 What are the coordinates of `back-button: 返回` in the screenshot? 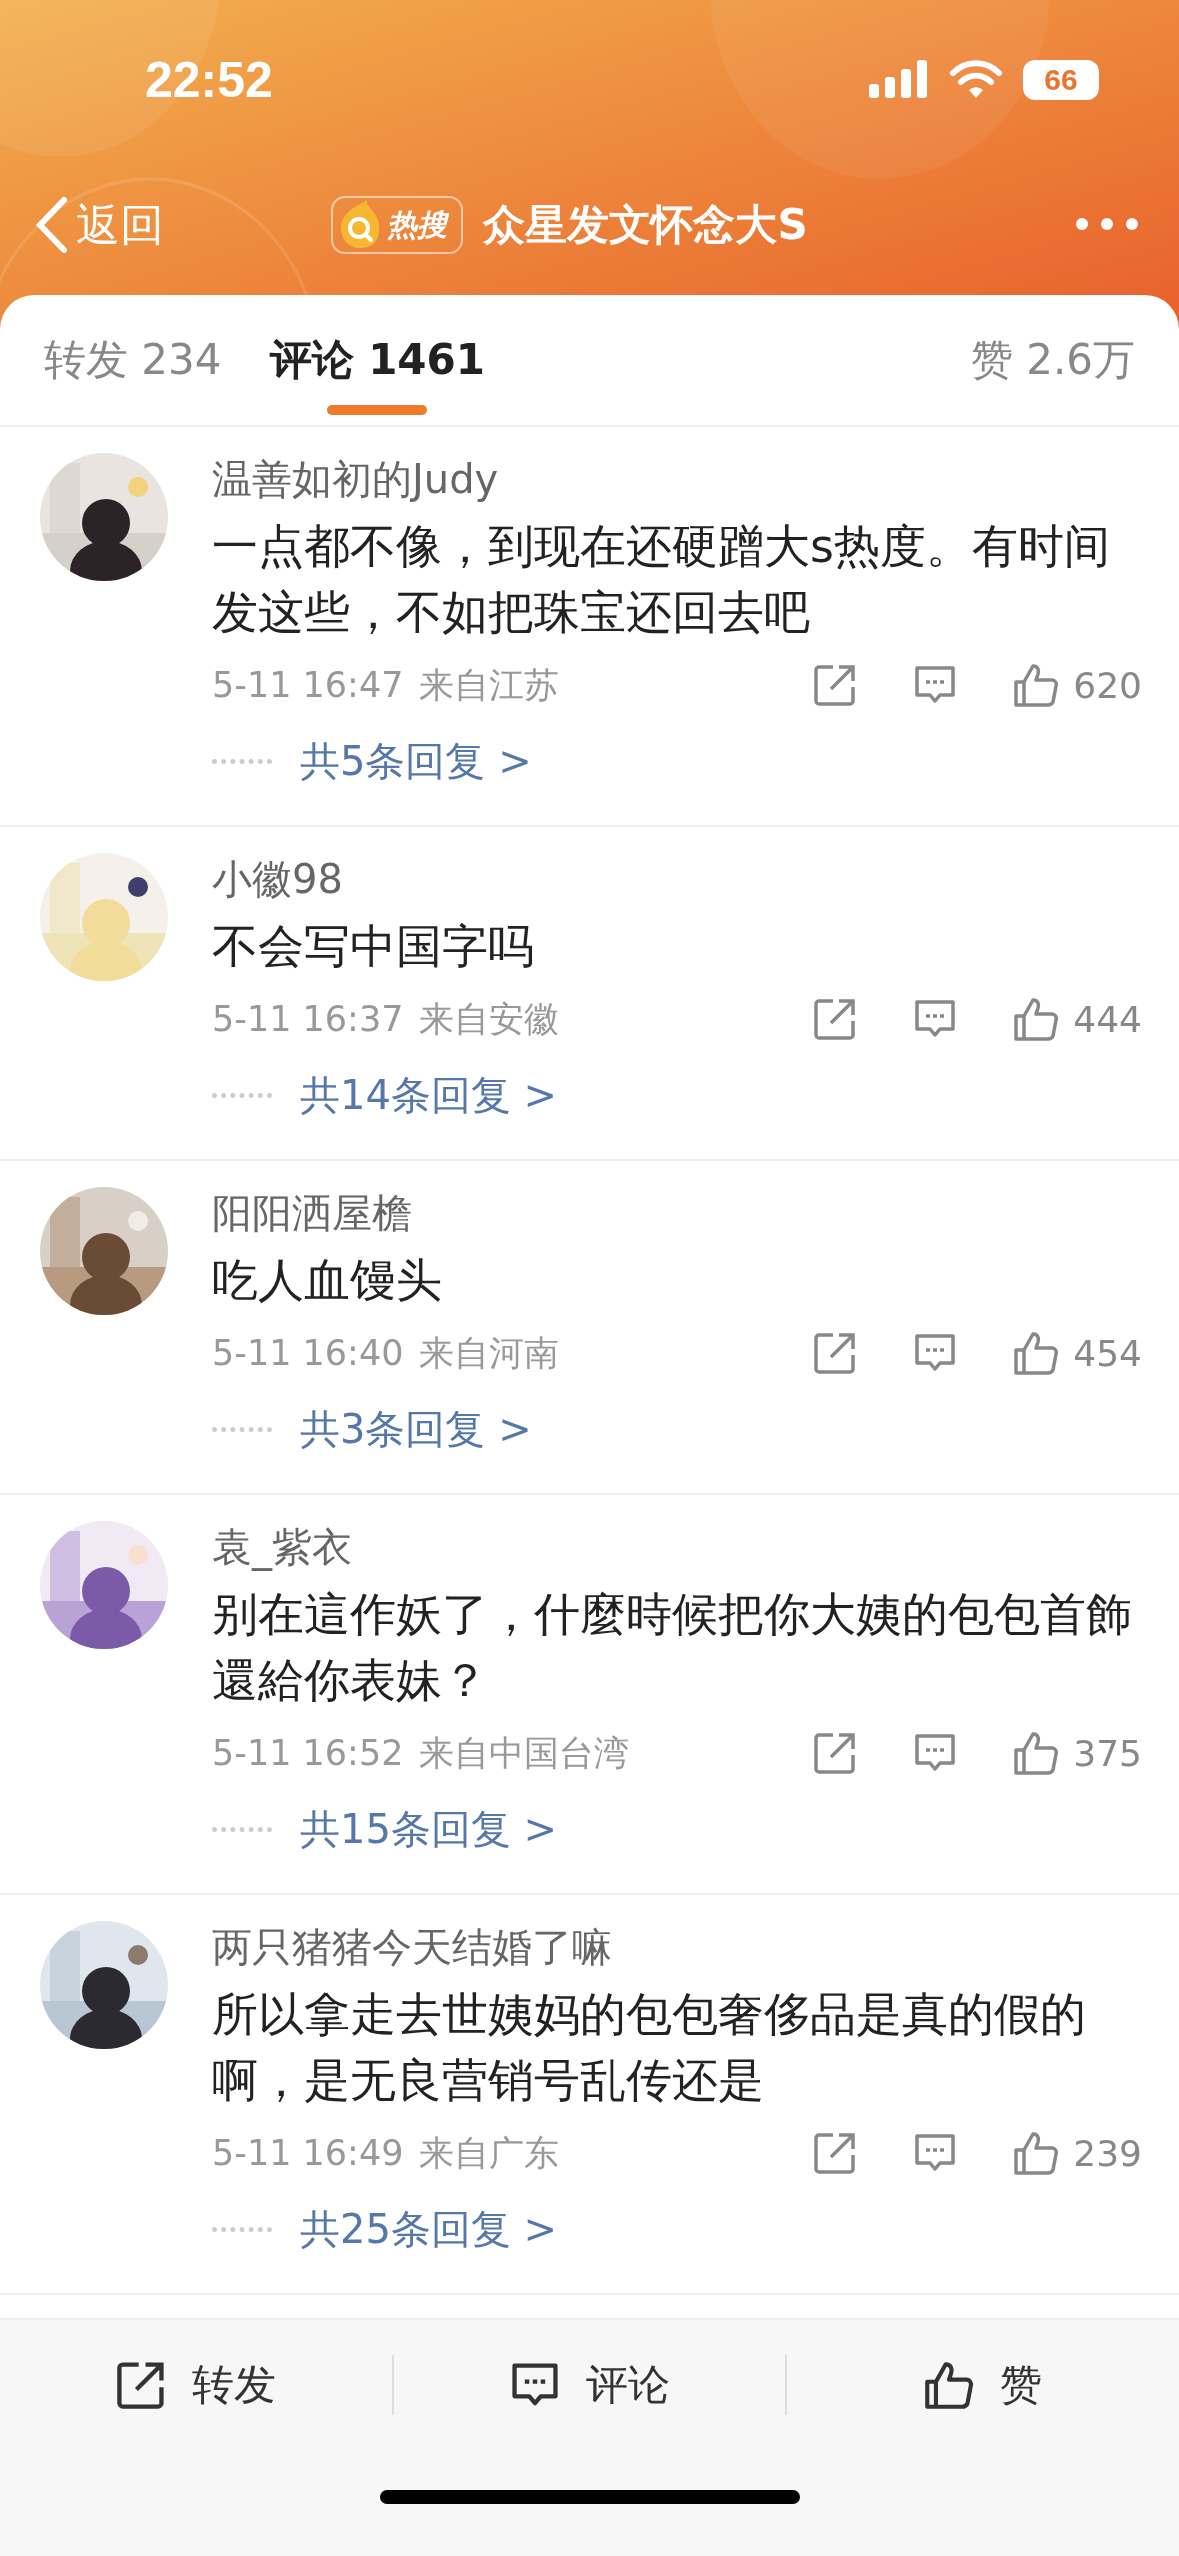 It's located at (99, 225).